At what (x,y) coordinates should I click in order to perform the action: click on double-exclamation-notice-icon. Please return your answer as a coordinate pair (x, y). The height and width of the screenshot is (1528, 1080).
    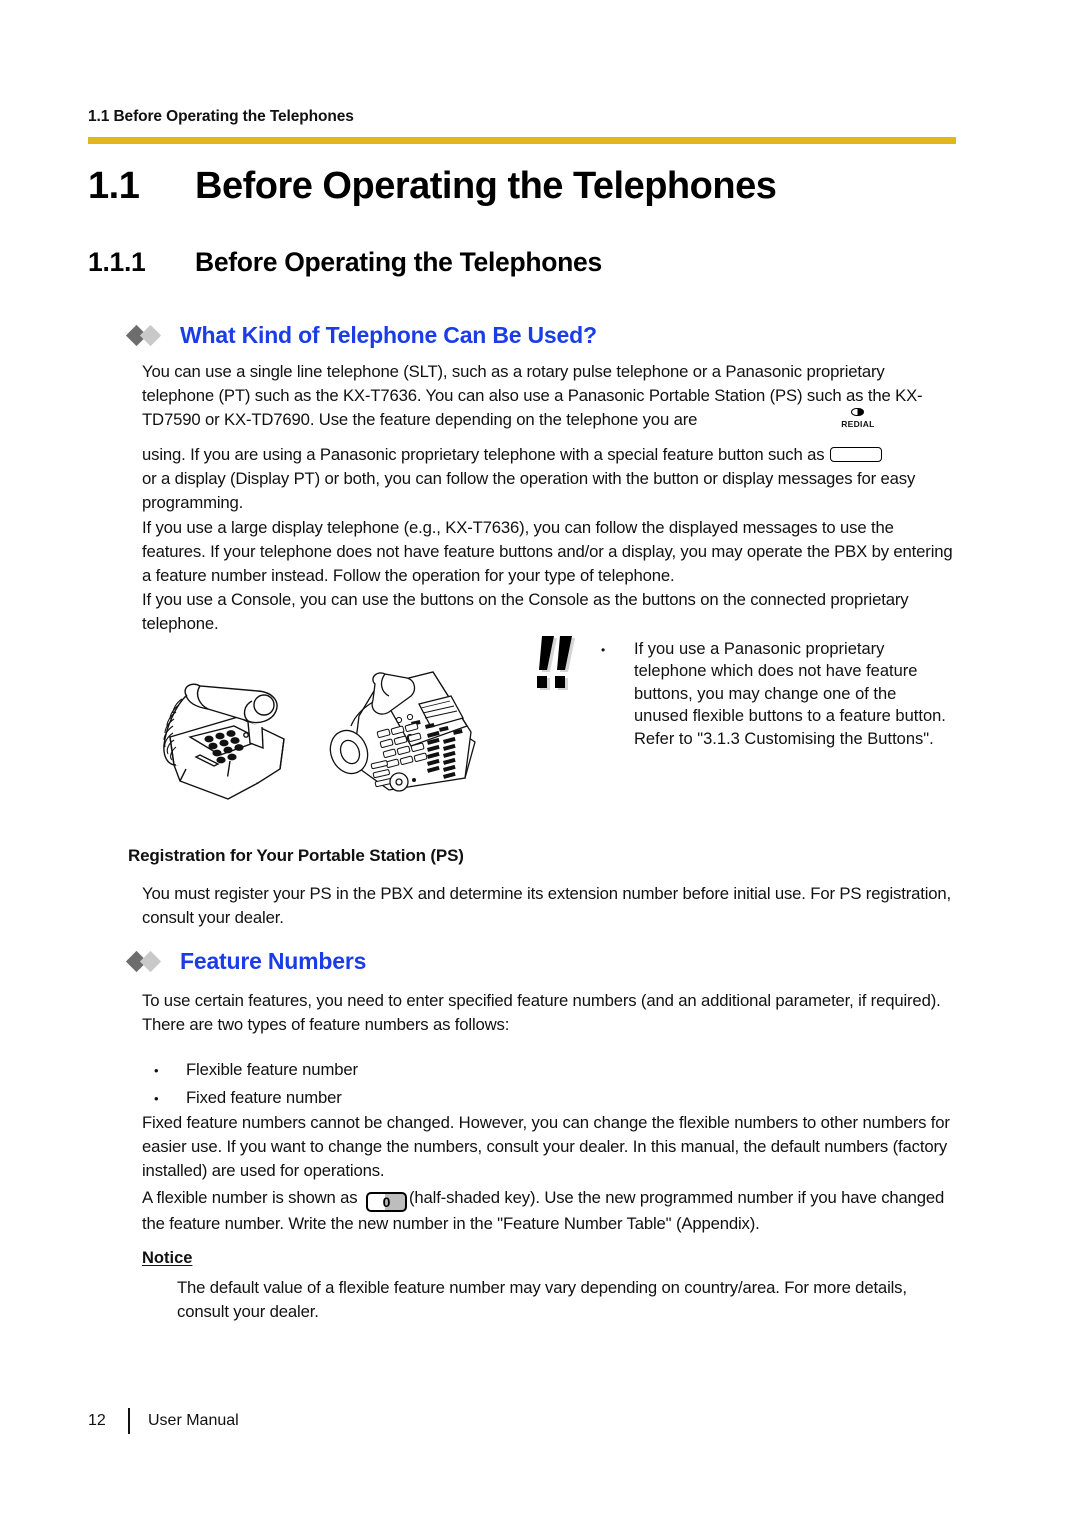
    Looking at the image, I should click on (560, 665).